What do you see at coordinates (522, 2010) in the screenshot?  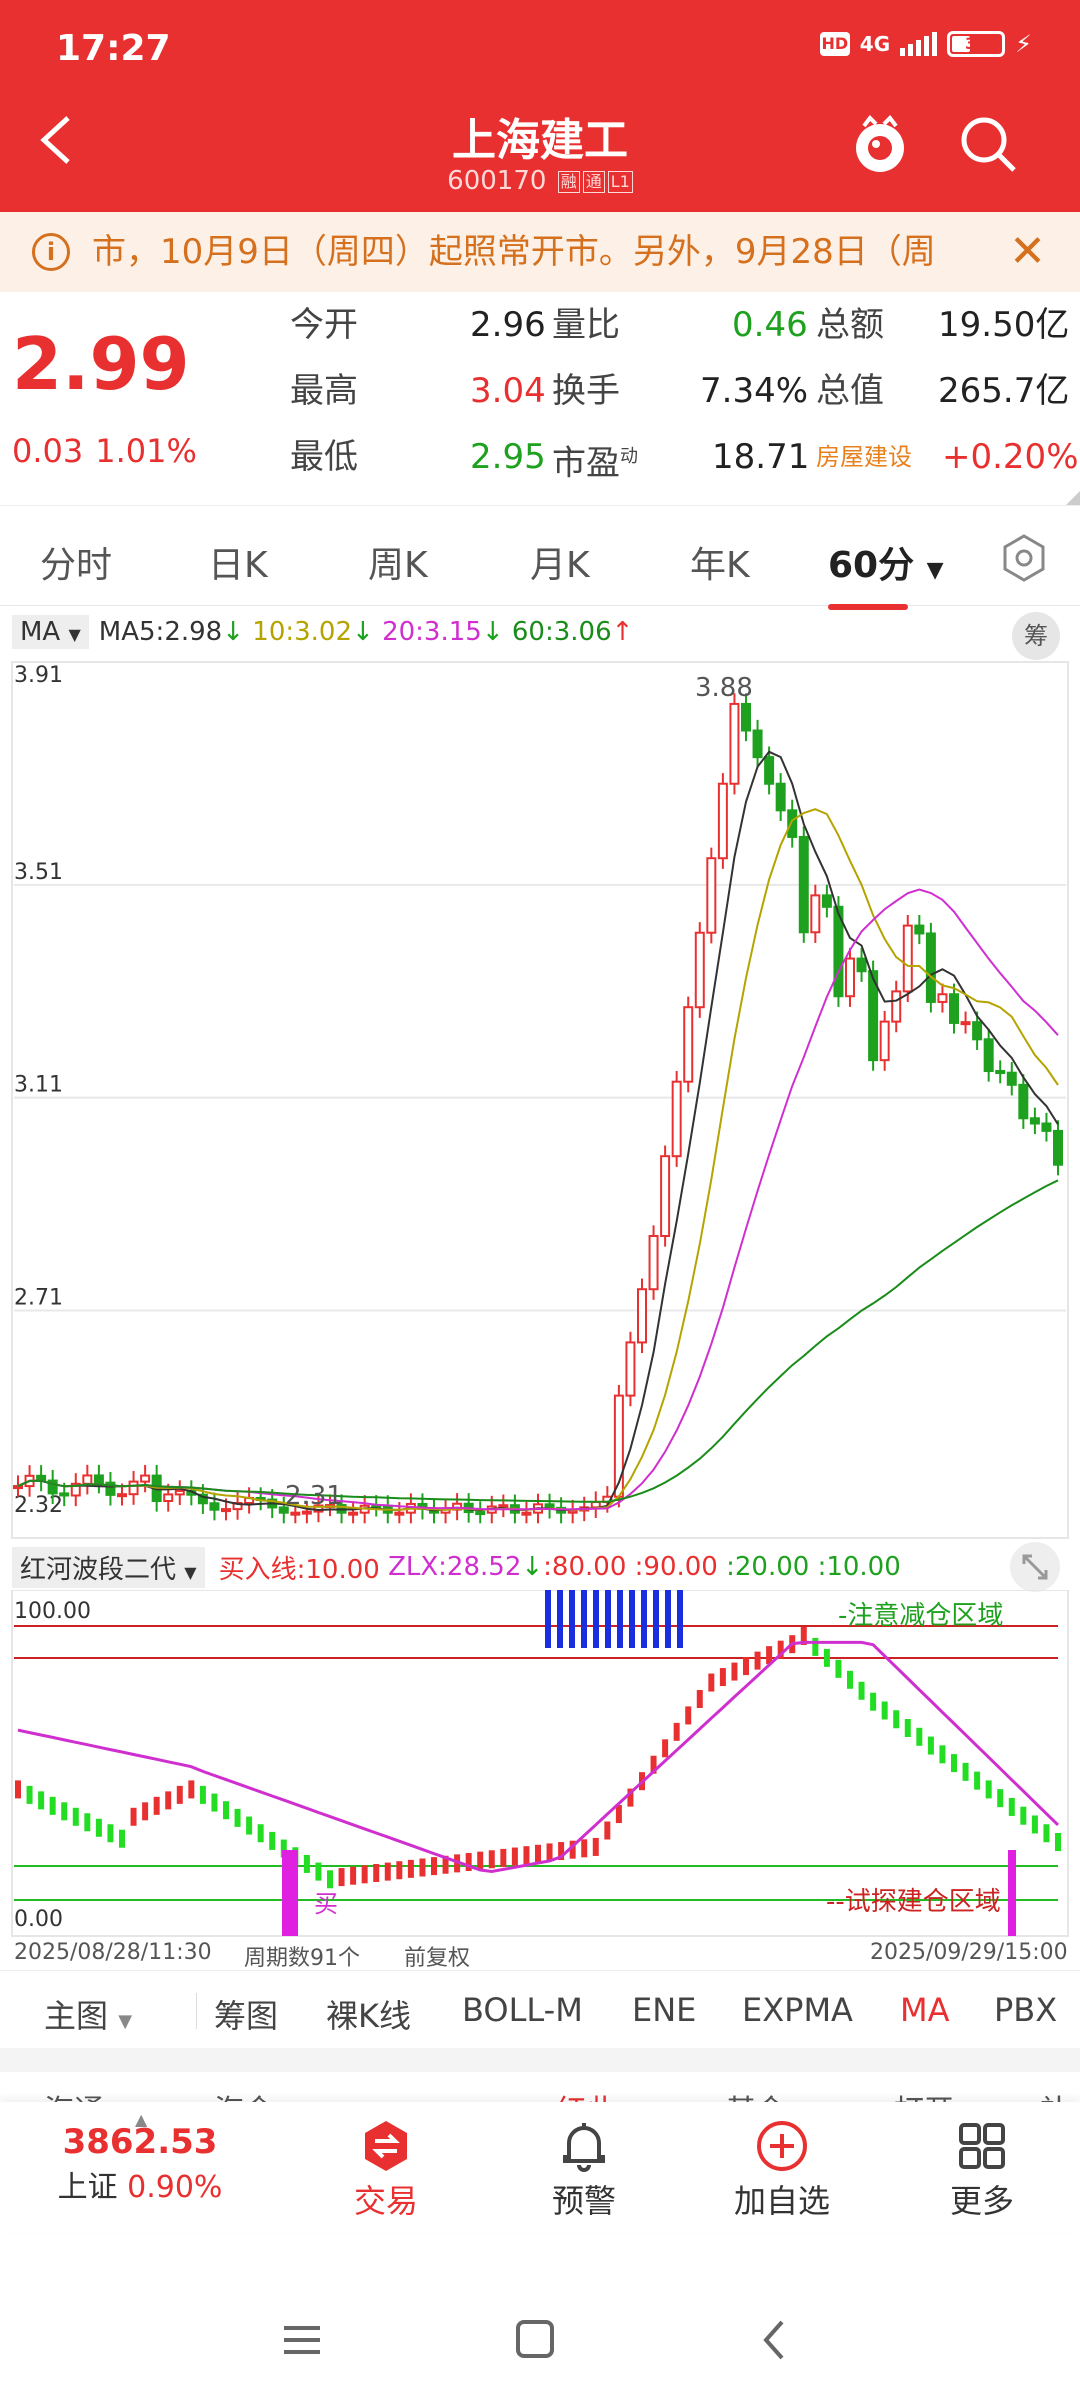 I see `tab-boll-m: BOLL-M` at bounding box center [522, 2010].